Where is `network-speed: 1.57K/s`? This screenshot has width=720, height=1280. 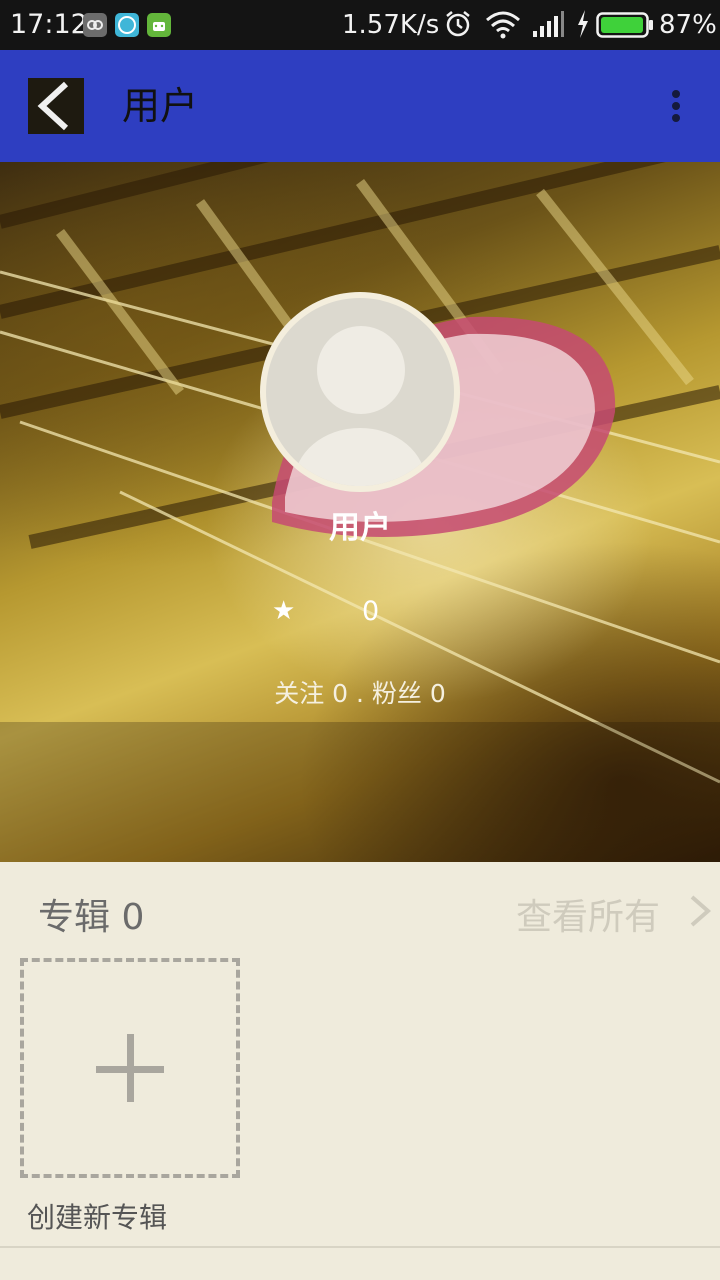 network-speed: 1.57K/s is located at coordinates (391, 25).